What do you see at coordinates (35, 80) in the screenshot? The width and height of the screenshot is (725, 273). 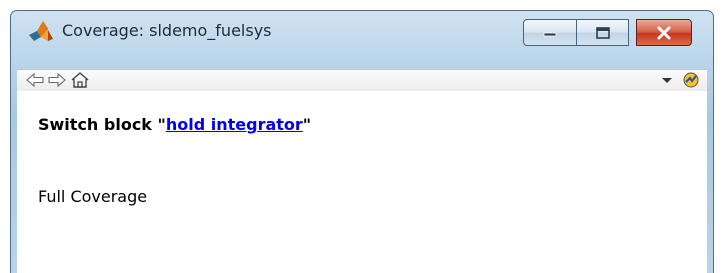 I see `back-arrow-icon` at bounding box center [35, 80].